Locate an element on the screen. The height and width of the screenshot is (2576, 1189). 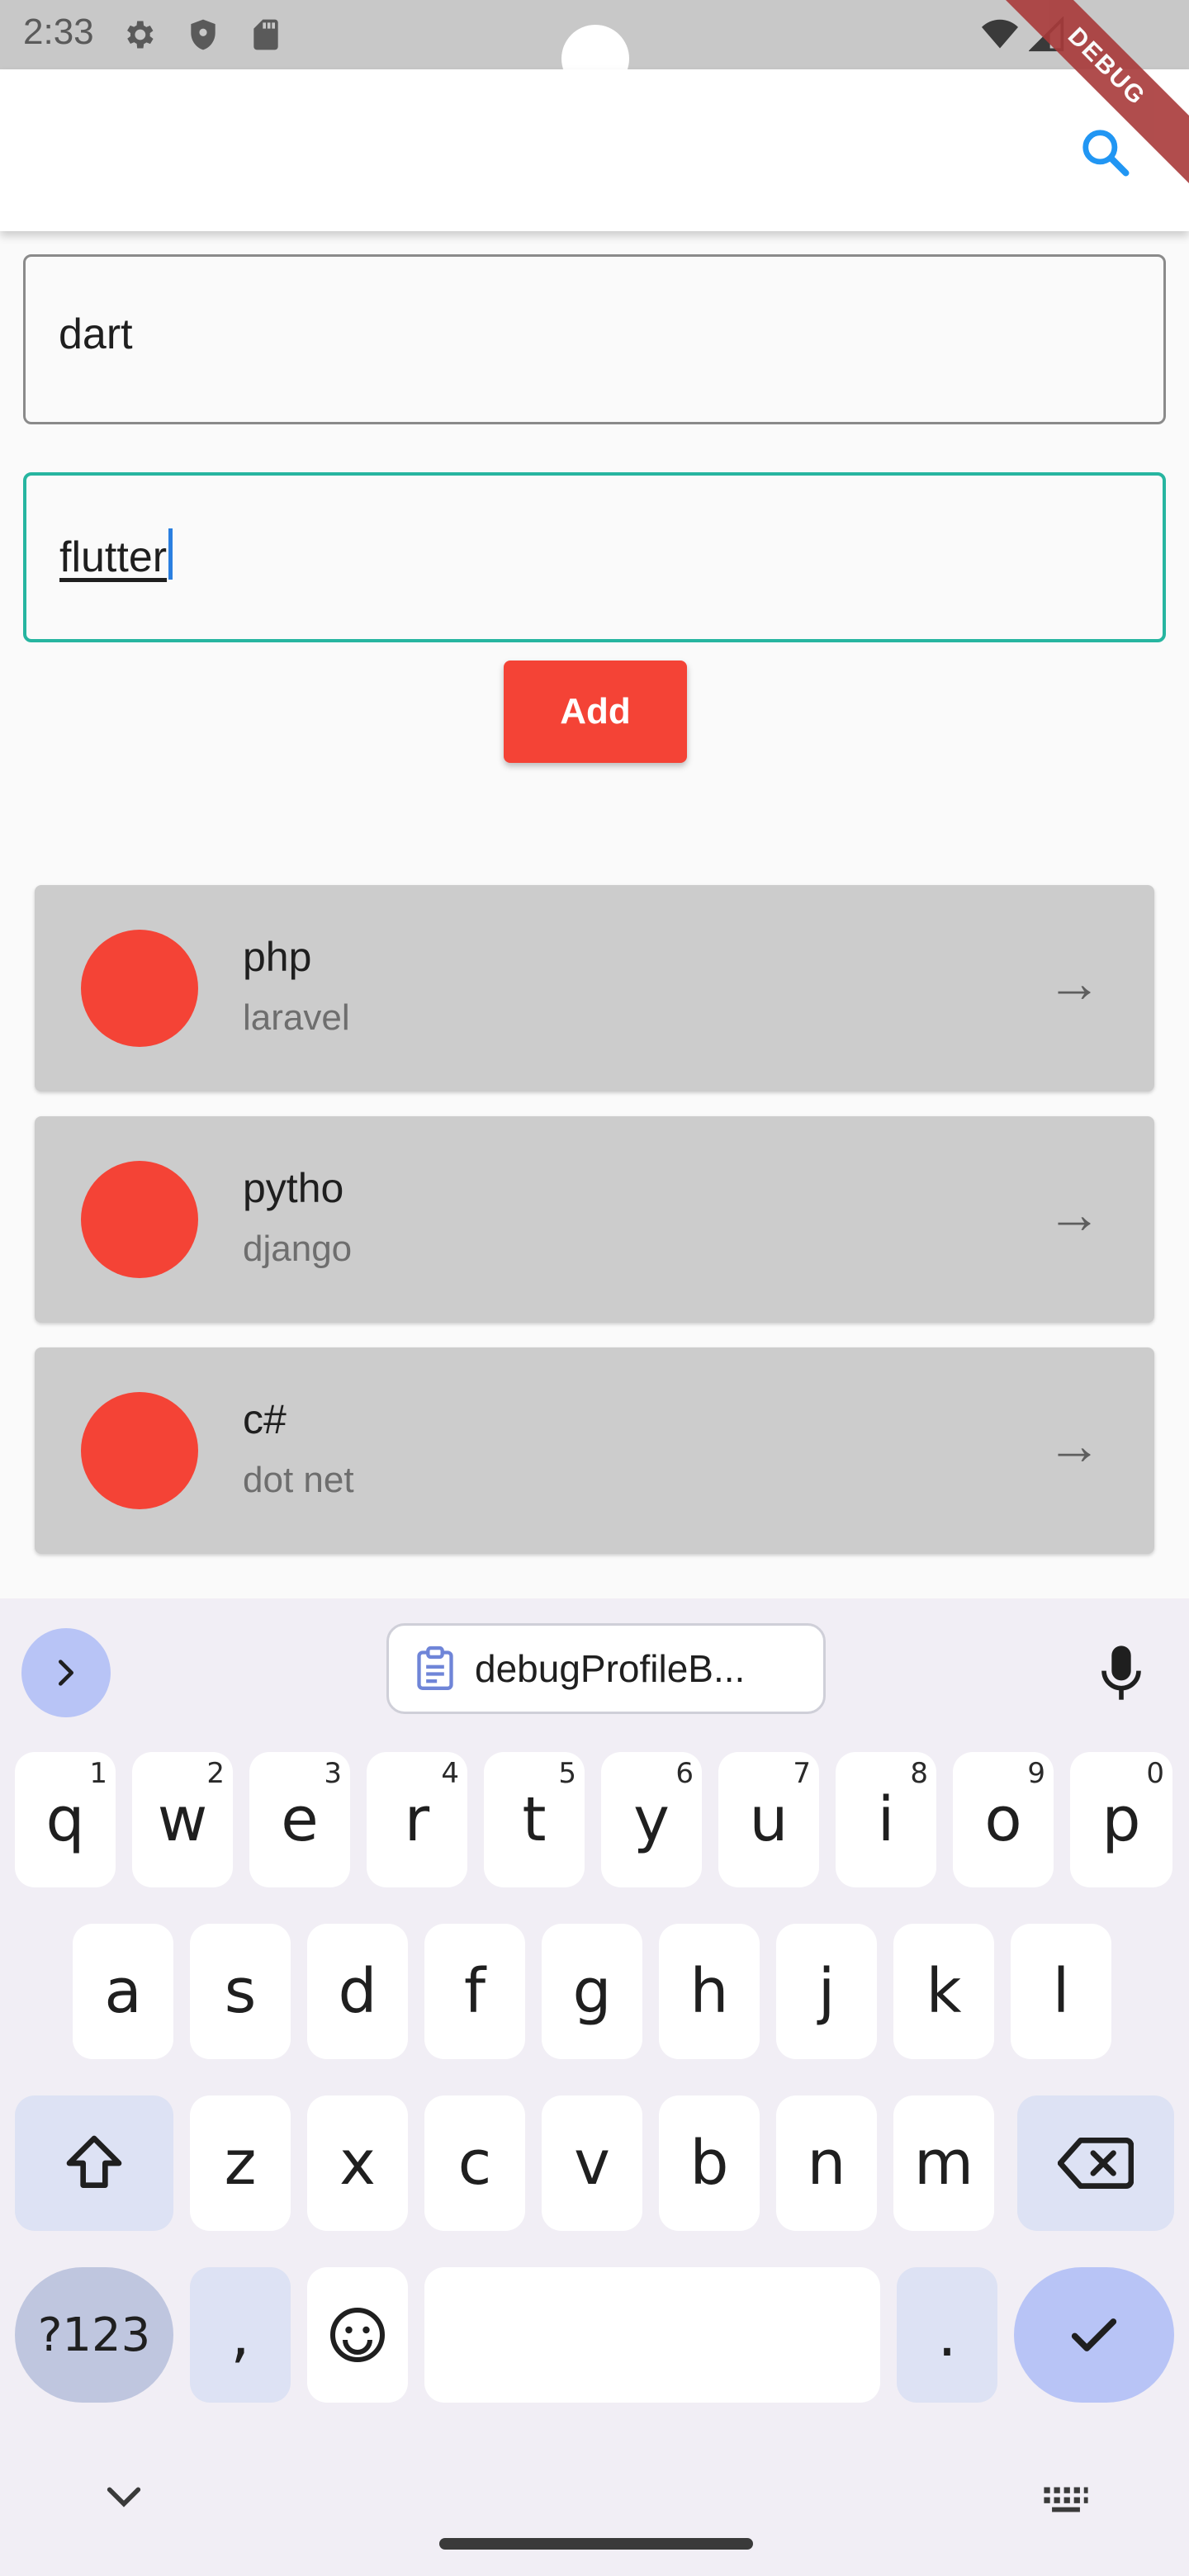
key-v: v is located at coordinates (592, 2163).